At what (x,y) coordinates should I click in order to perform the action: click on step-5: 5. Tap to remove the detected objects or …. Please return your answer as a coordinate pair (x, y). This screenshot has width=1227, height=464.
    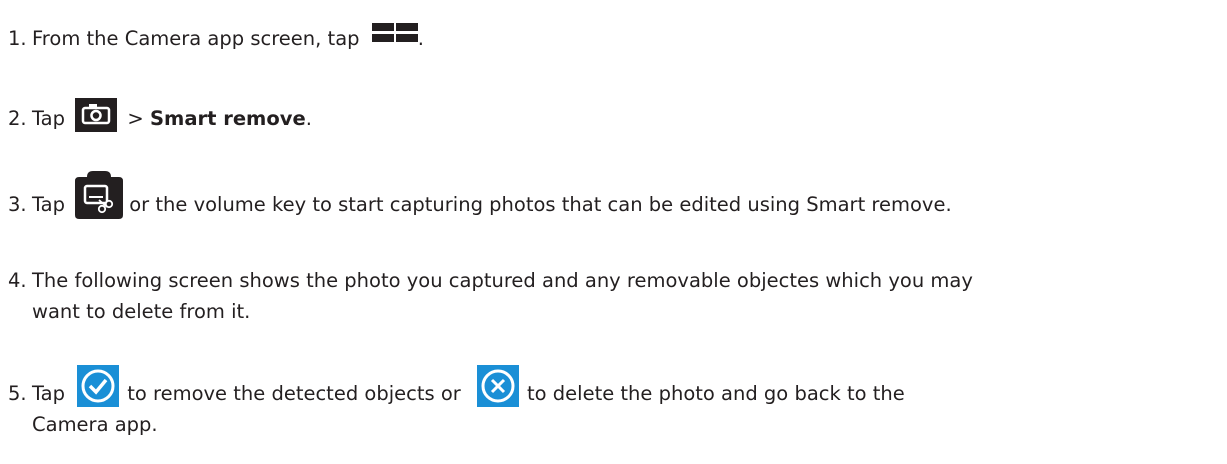
    Looking at the image, I should click on (456, 386).